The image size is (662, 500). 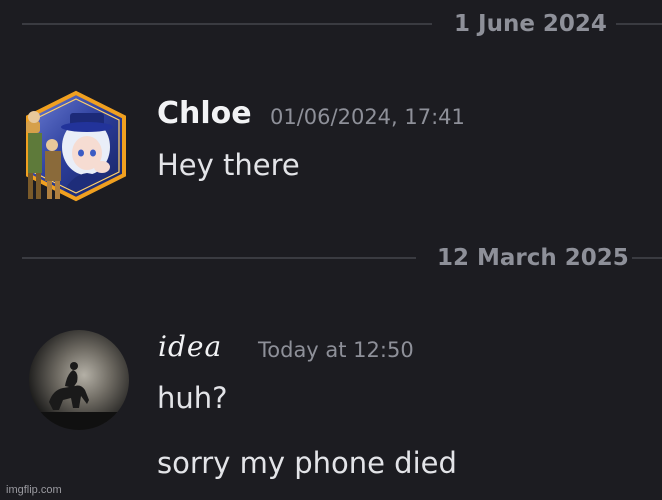 What do you see at coordinates (533, 258) in the screenshot?
I see `divider-date: 12 March 2025` at bounding box center [533, 258].